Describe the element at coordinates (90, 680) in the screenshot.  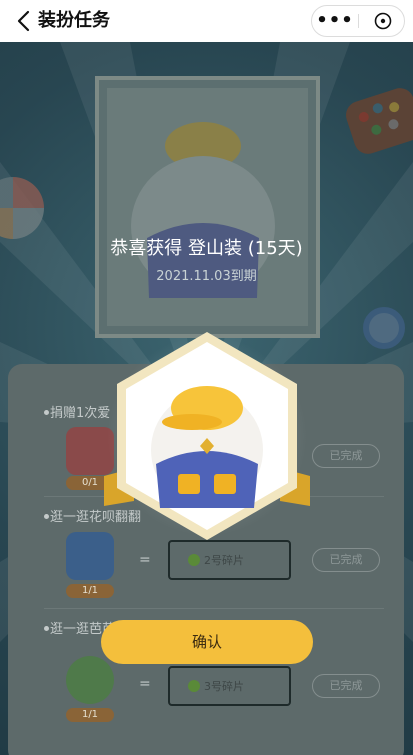
I see `farm-task-icon` at that location.